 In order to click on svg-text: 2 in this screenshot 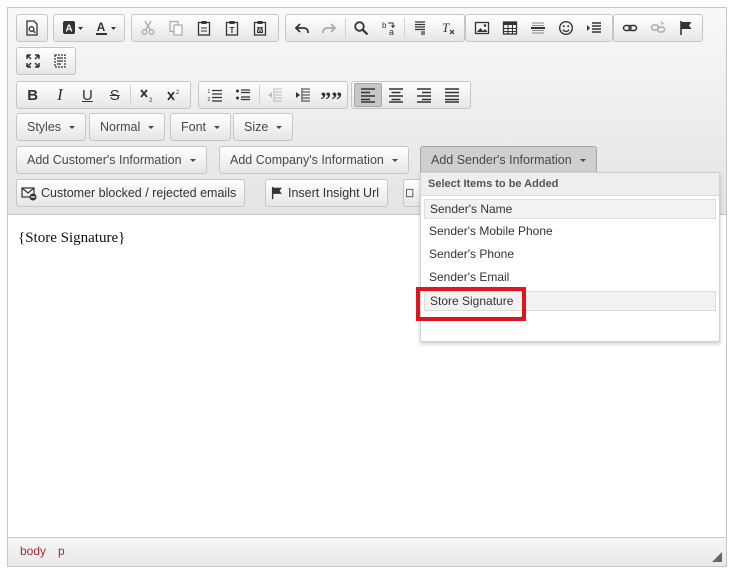, I will do `click(178, 93)`.